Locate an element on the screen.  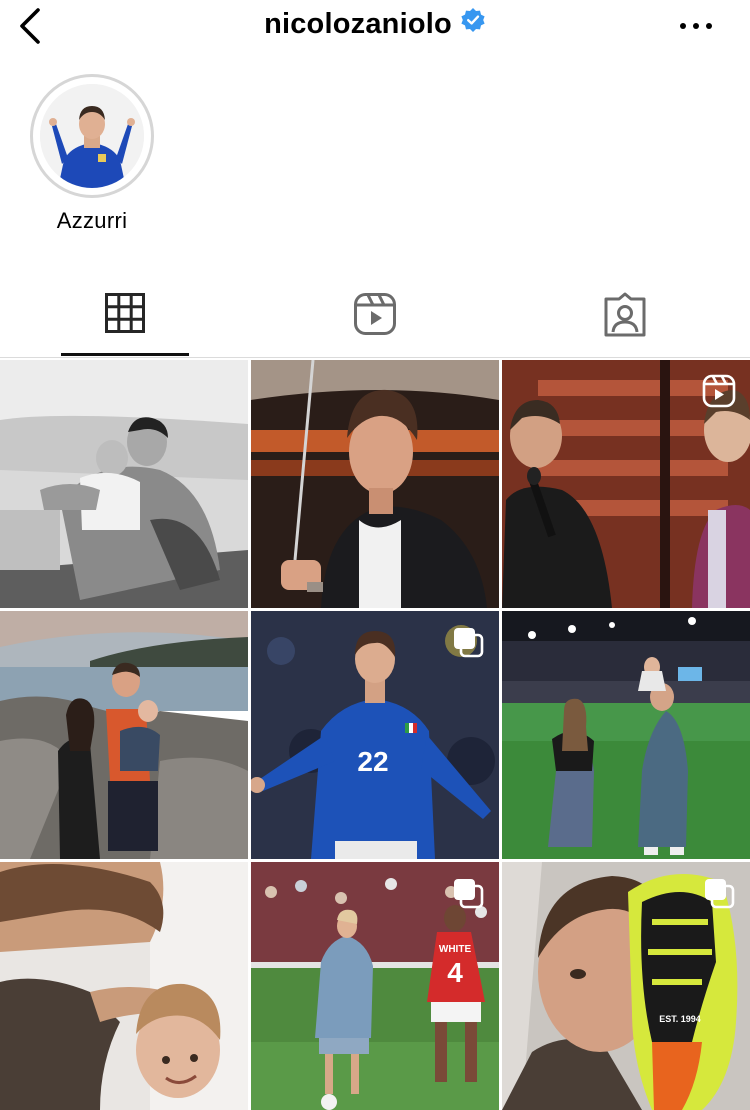
grid-icon is located at coordinates (125, 313).